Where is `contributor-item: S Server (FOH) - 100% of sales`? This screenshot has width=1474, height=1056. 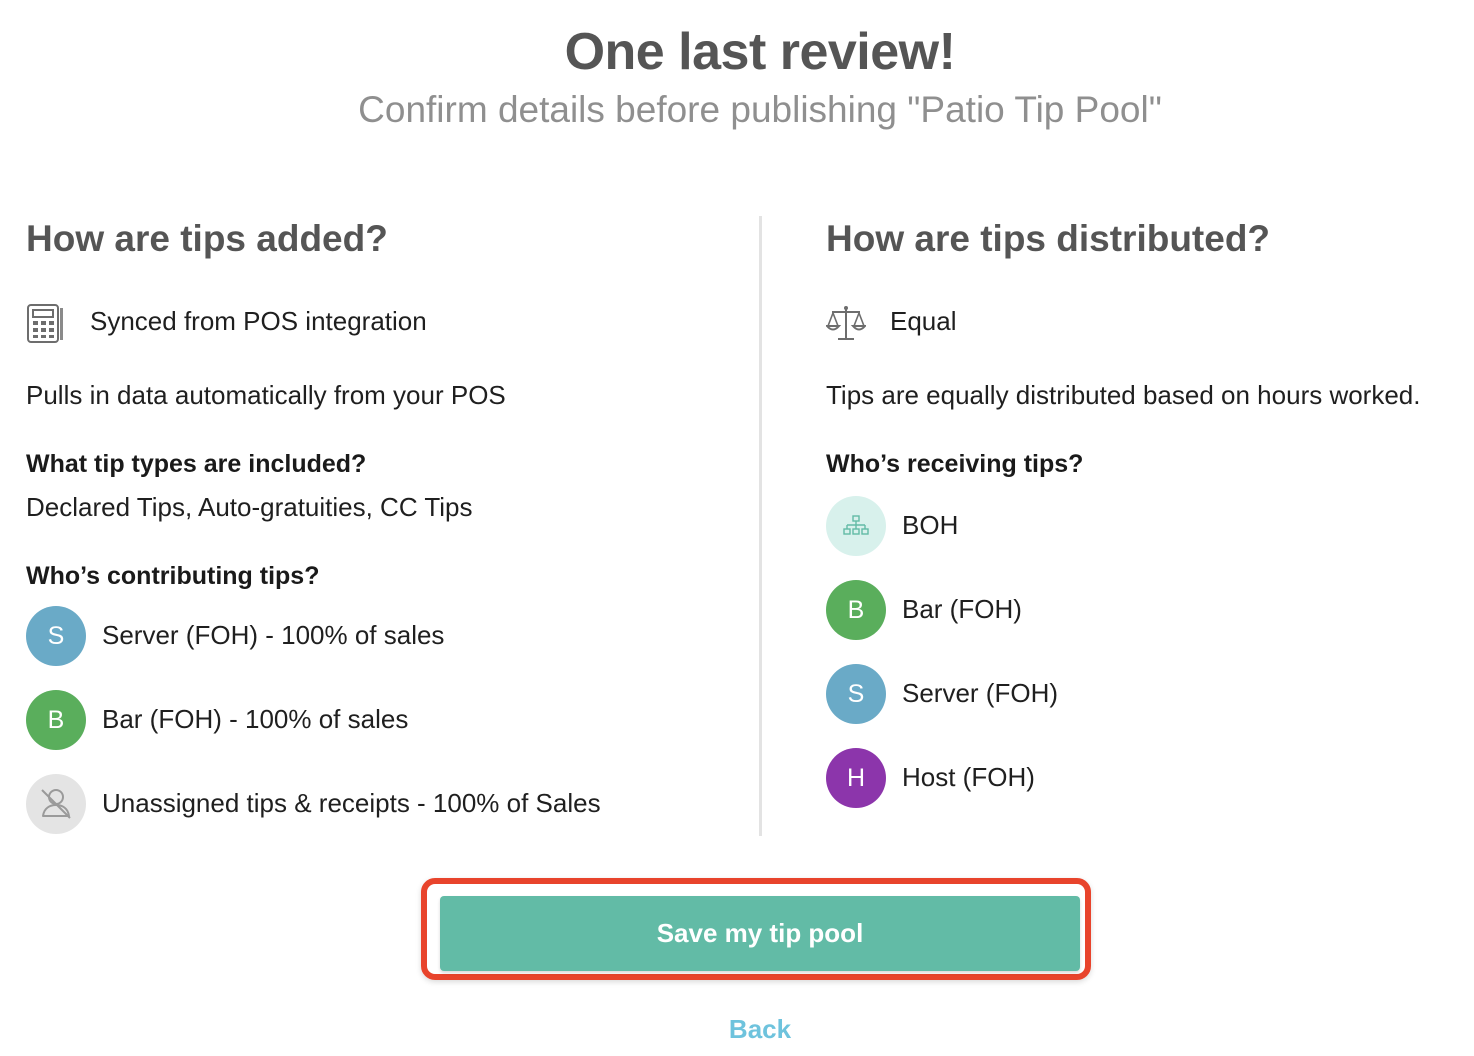
contributor-item: S Server (FOH) - 100% of sales is located at coordinates (376, 637).